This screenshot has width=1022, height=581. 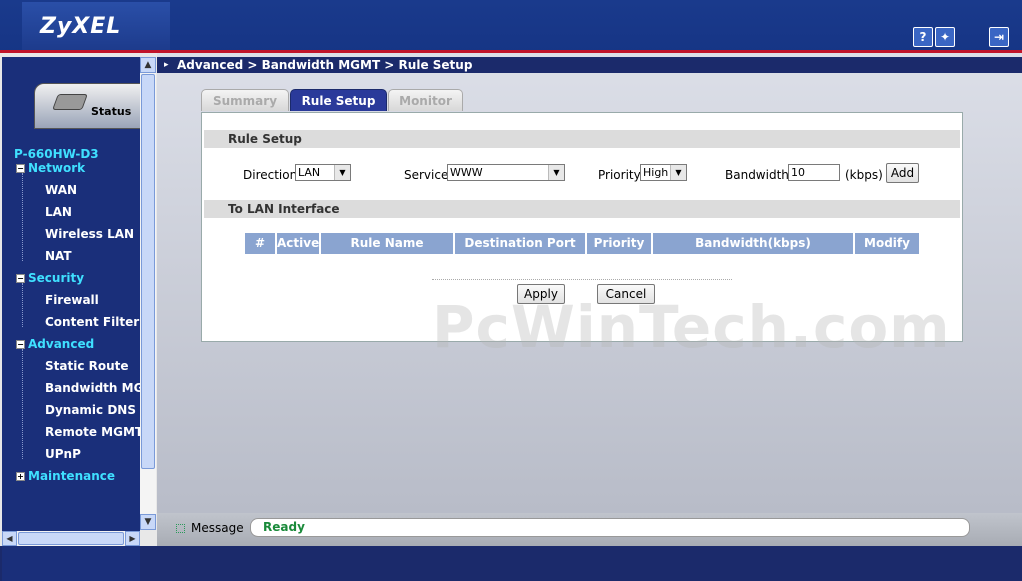 What do you see at coordinates (386, 243) in the screenshot?
I see `column-header: Rule Name` at bounding box center [386, 243].